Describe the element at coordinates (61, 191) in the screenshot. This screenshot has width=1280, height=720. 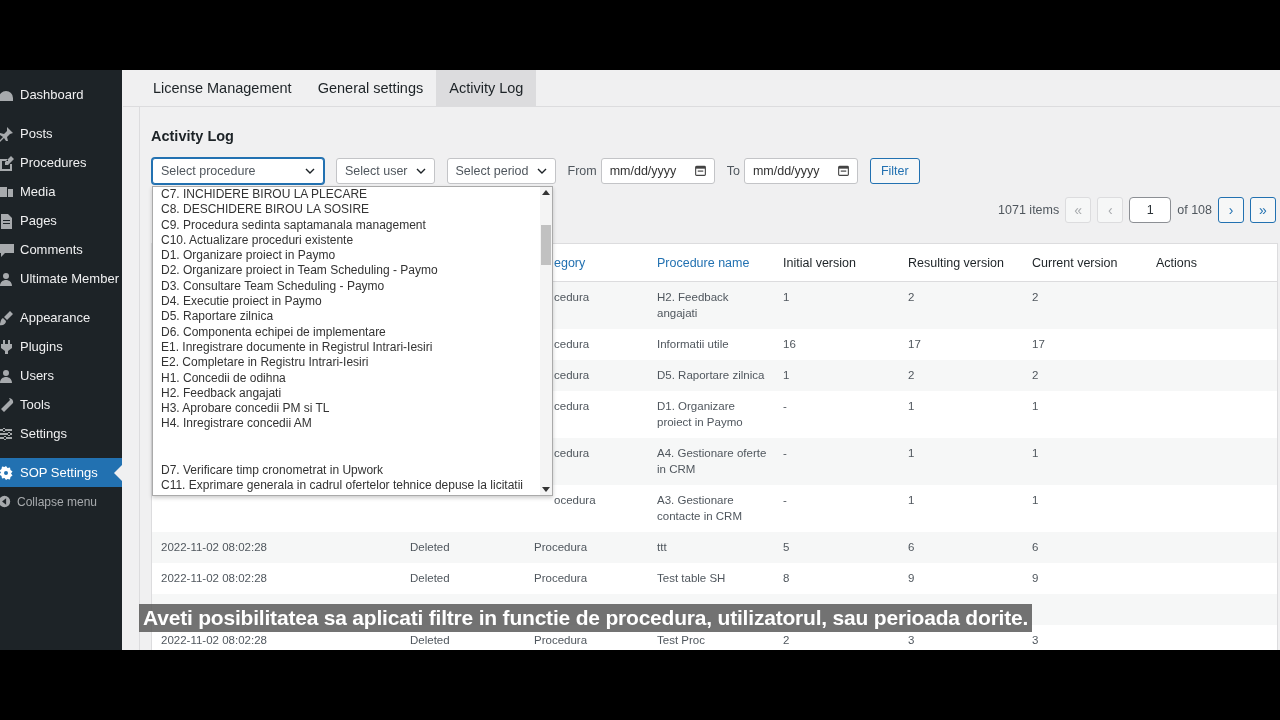
I see `sidebar-item: Media` at that location.